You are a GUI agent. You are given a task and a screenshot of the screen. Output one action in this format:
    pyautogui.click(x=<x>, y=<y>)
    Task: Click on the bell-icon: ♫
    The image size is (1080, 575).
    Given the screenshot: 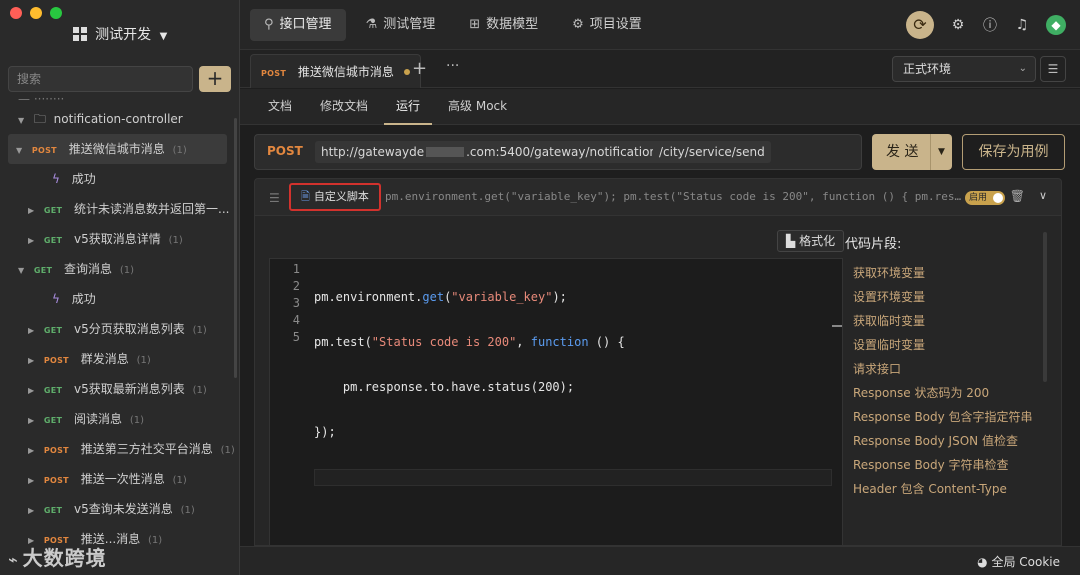 What is the action you would take?
    pyautogui.click(x=1022, y=25)
    